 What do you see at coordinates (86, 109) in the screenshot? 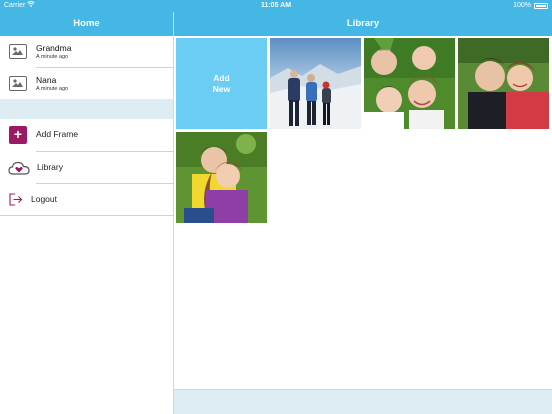
I see `section-spacer` at bounding box center [86, 109].